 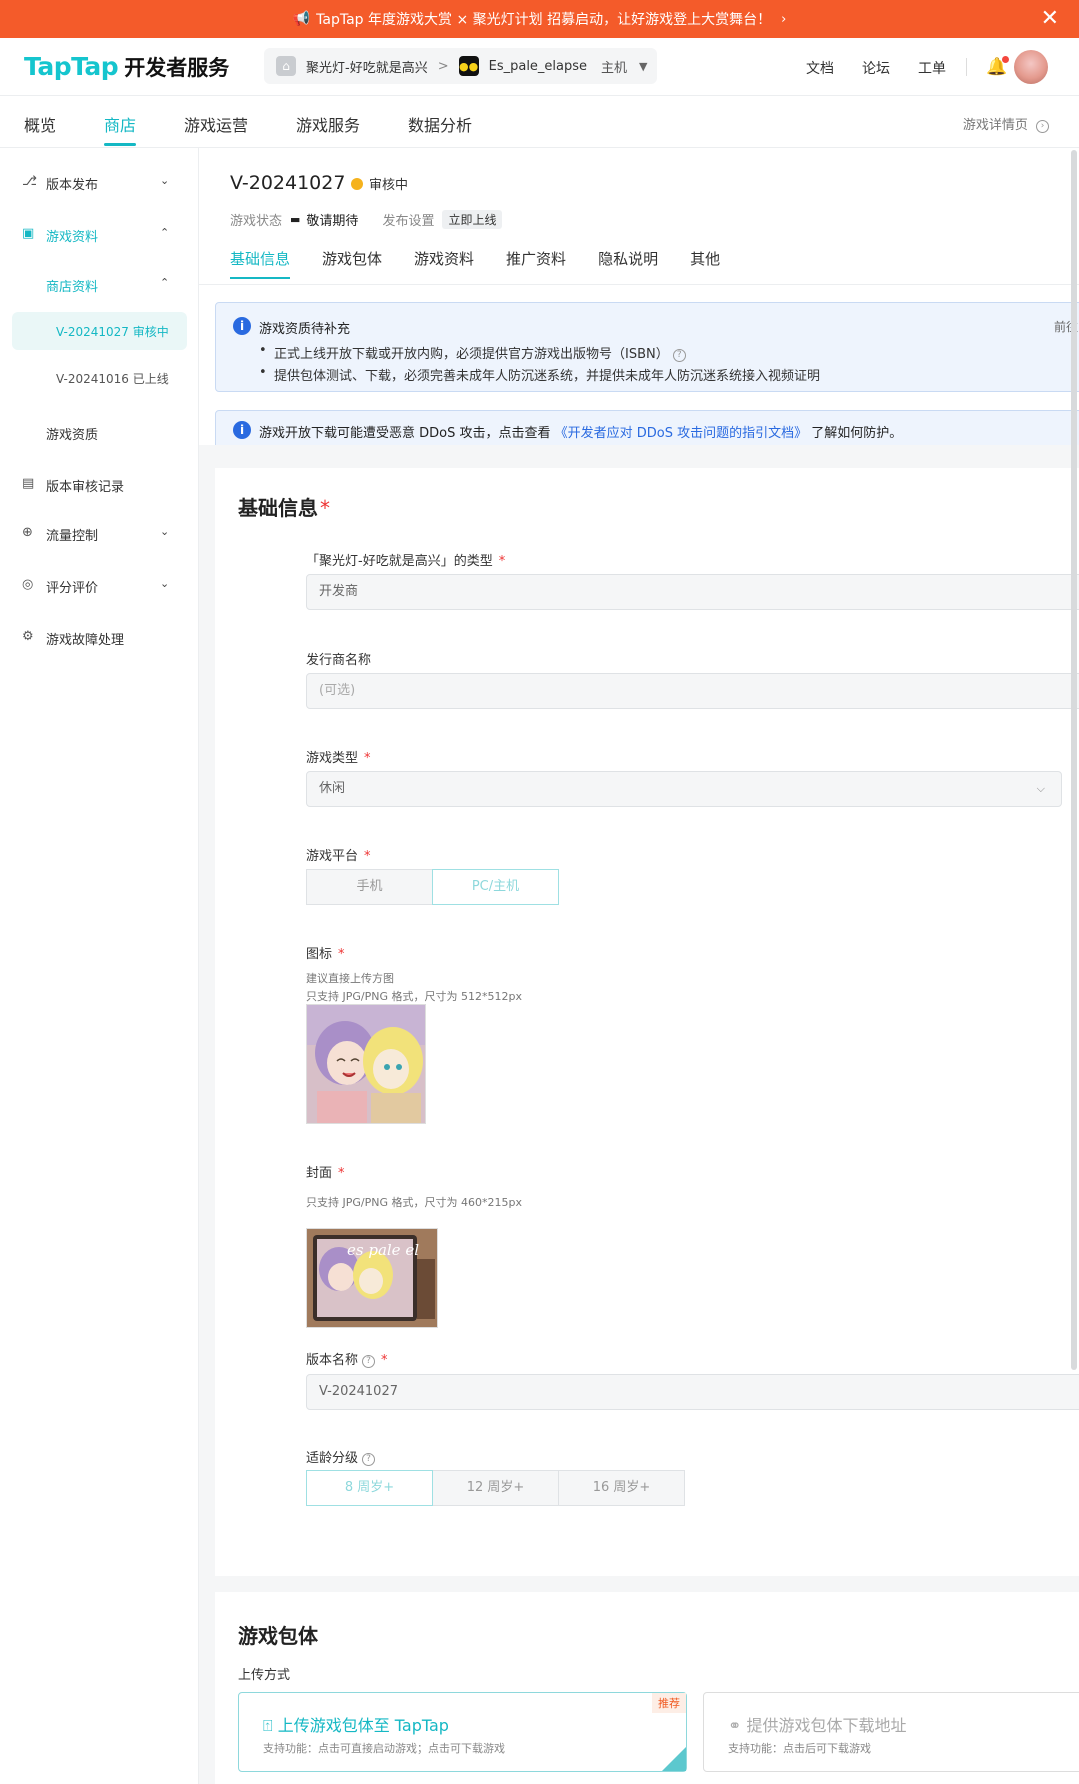 I want to click on info-icon: i, so click(x=242, y=430).